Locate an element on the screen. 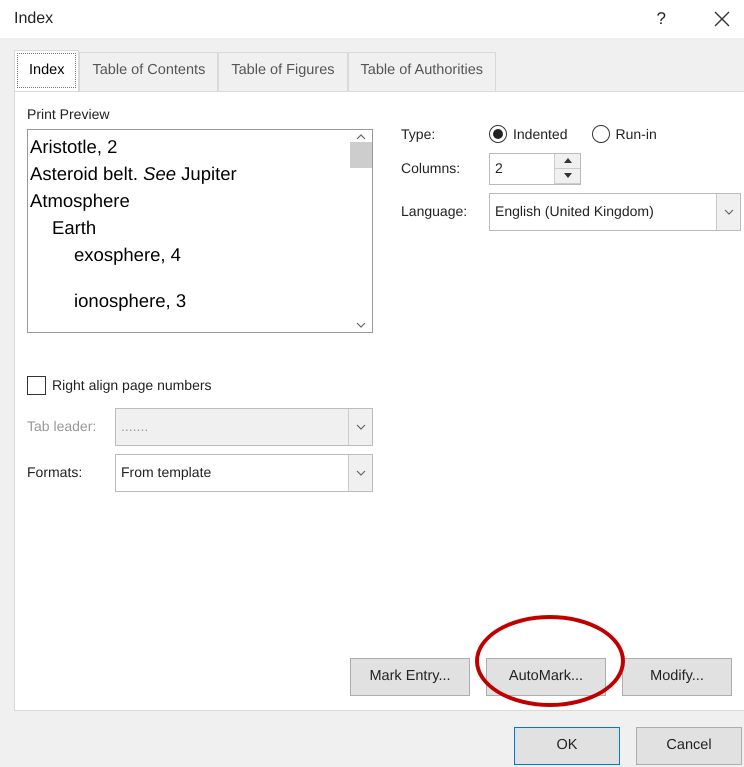 This screenshot has width=744, height=767. language-dropdown: English (United Kingdom) is located at coordinates (615, 211).